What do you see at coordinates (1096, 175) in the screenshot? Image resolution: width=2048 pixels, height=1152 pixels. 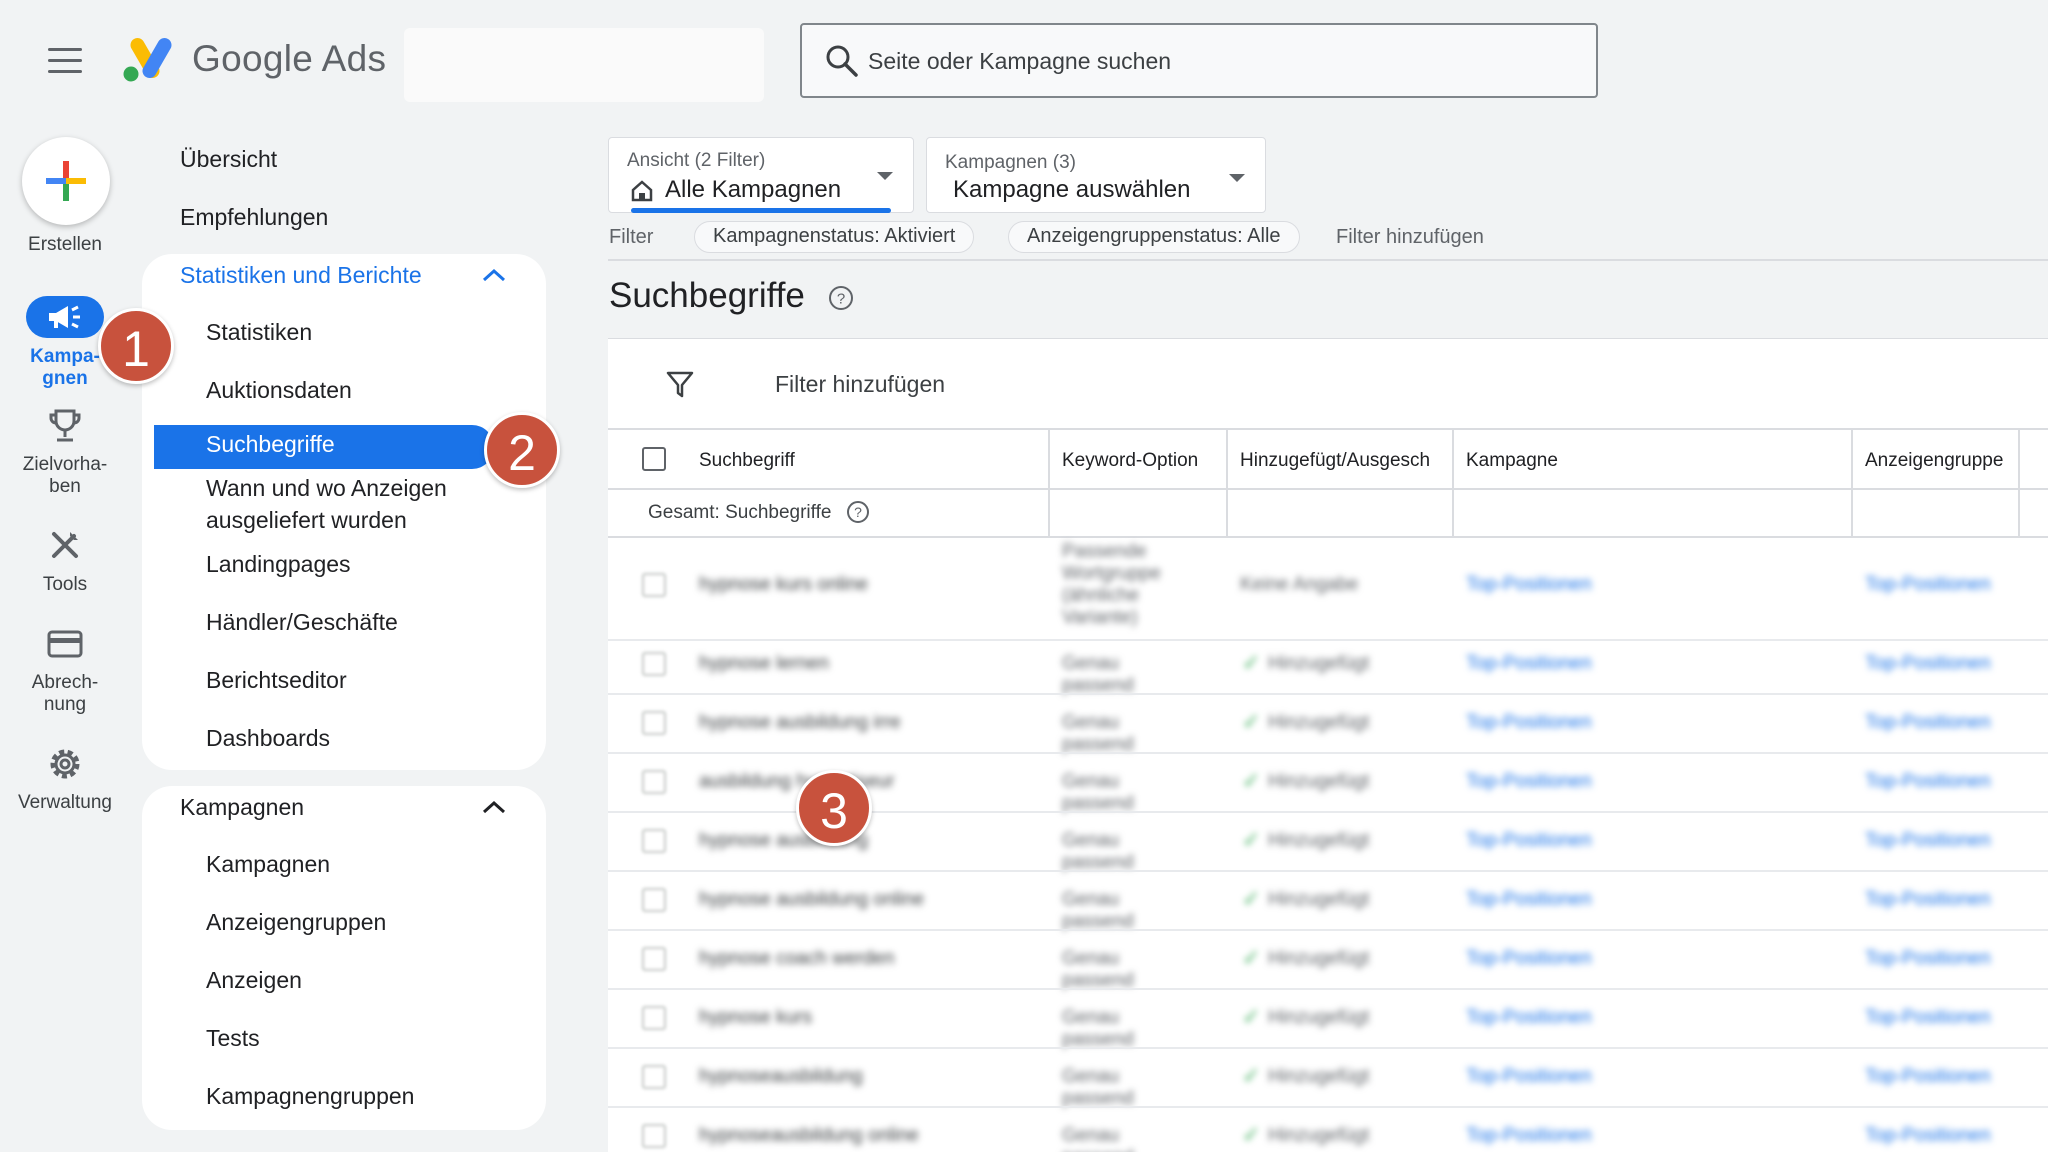 I see `campaign-dropdown: Kampagnen (3) Kampagne auswählen` at bounding box center [1096, 175].